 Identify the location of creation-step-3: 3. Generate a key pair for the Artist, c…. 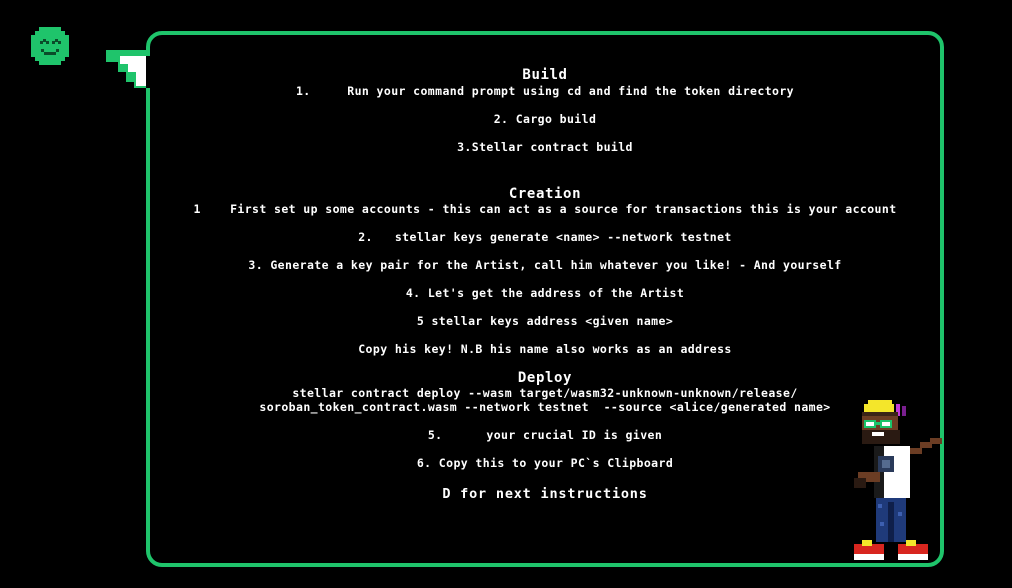
(545, 265).